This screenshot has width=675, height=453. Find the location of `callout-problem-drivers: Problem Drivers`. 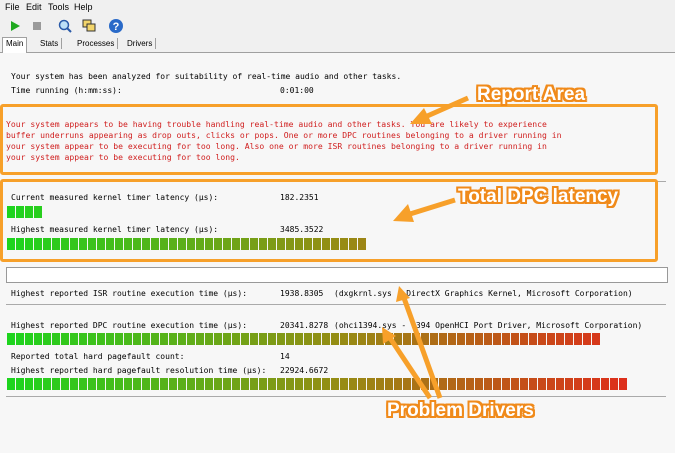

callout-problem-drivers: Problem Drivers is located at coordinates (460, 410).